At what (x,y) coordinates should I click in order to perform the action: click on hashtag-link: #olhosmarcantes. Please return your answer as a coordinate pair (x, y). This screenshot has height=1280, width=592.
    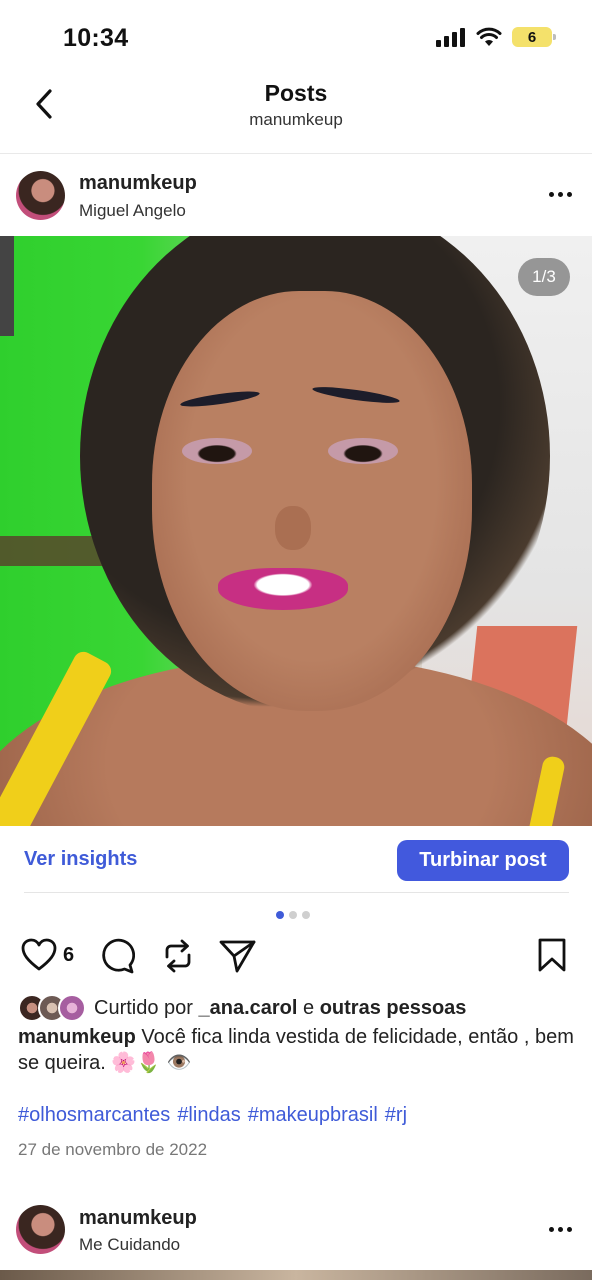
    Looking at the image, I should click on (94, 1115).